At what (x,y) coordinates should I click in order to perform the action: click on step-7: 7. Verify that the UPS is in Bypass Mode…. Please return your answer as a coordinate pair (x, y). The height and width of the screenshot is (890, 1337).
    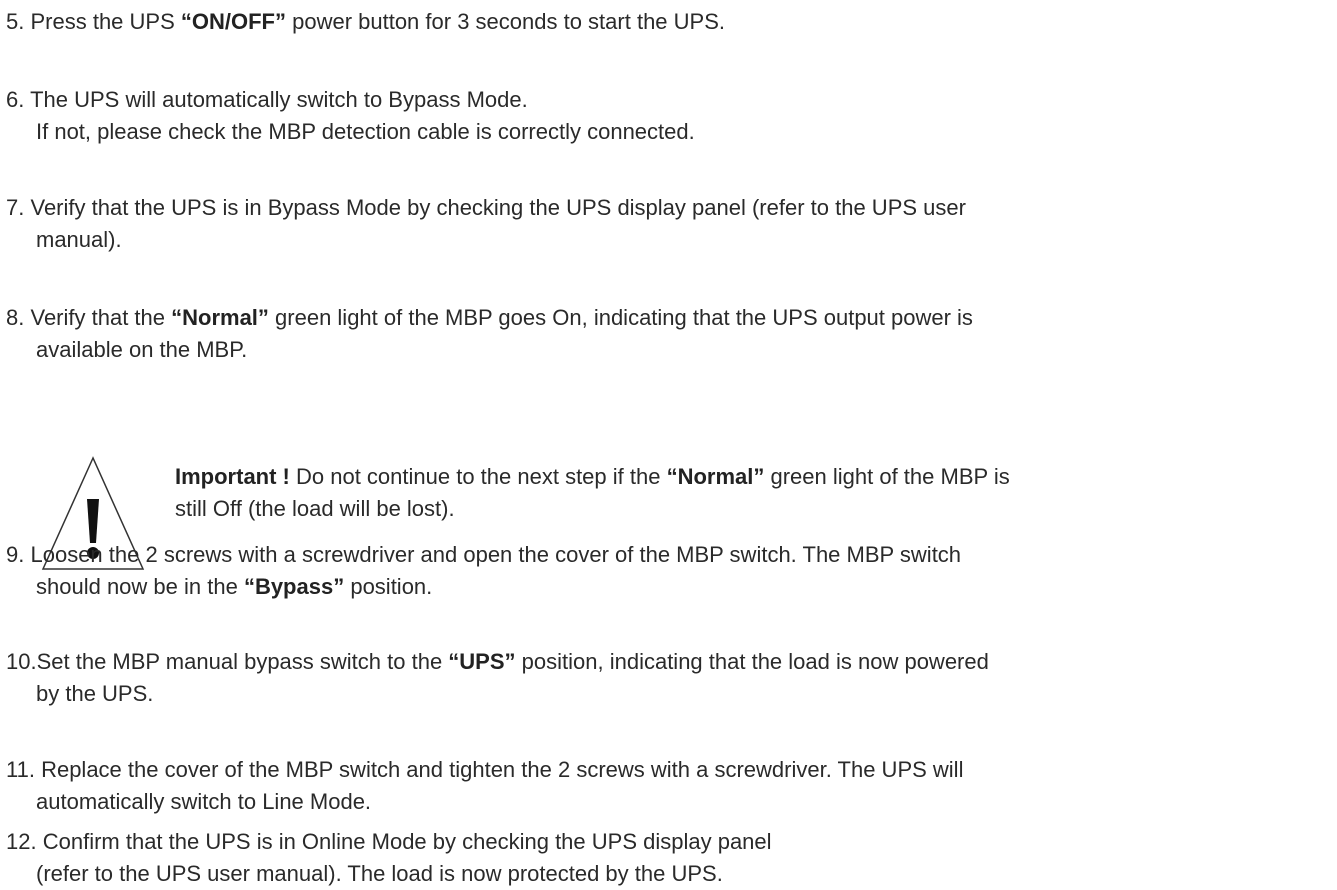
    Looking at the image, I should click on (666, 224).